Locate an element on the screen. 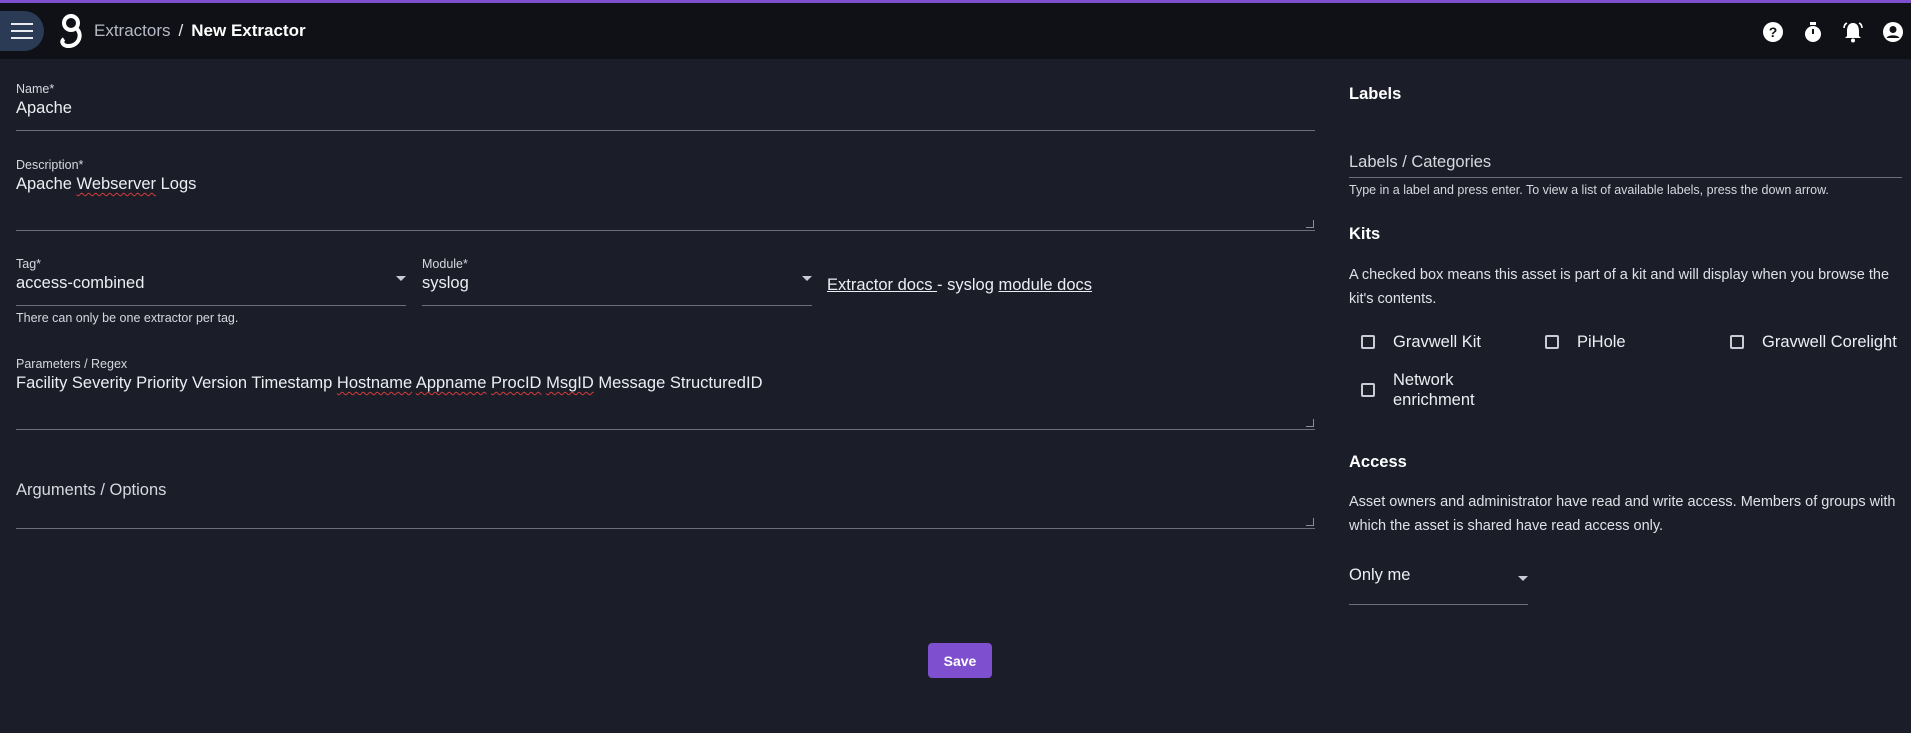 Image resolution: width=1911 pixels, height=733 pixels. save-button: Save is located at coordinates (960, 660).